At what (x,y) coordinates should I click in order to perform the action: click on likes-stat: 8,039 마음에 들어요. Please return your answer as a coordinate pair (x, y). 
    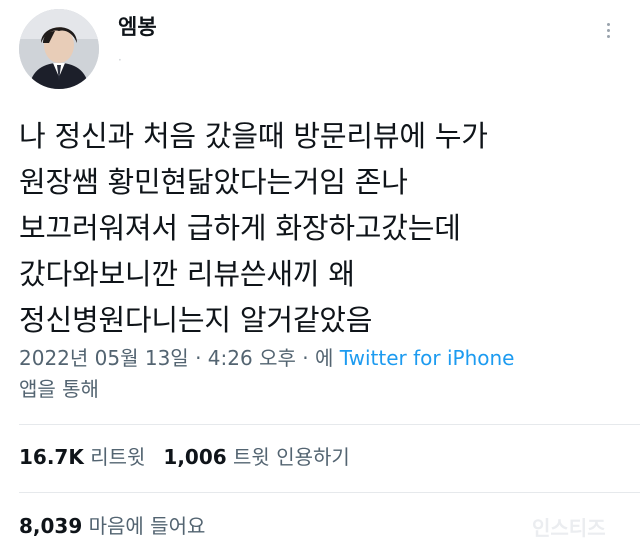
    Looking at the image, I should click on (112, 526).